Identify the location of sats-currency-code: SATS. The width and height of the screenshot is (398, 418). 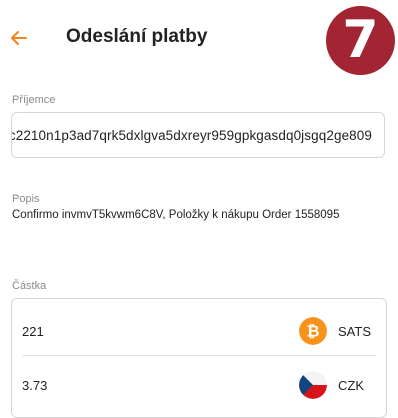
(354, 331).